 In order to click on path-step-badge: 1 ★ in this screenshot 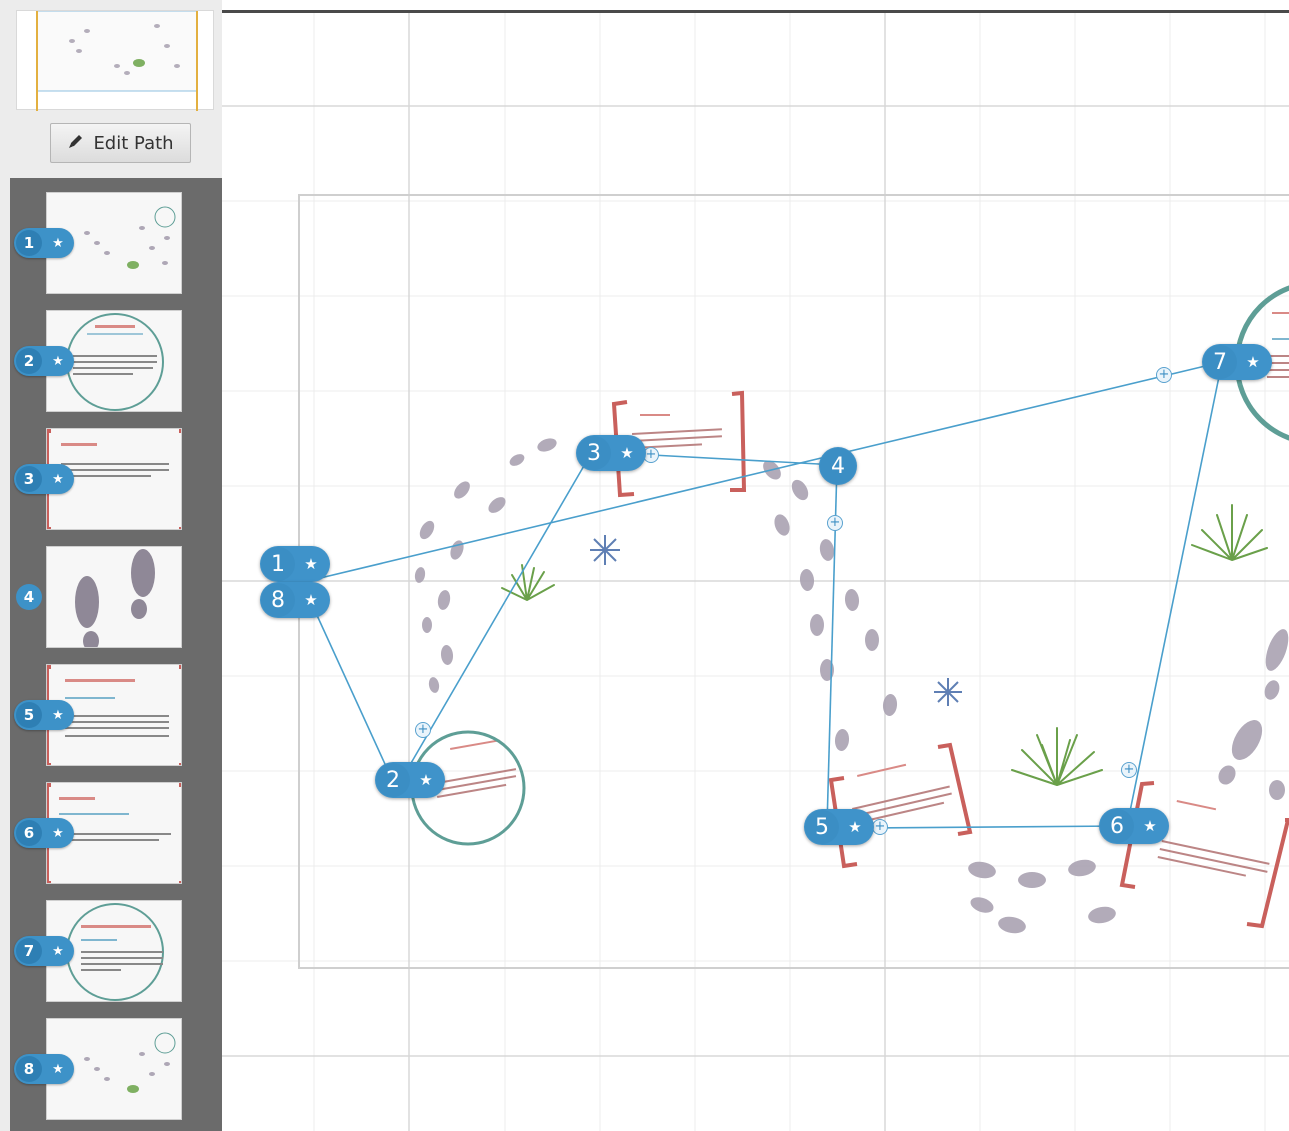, I will do `click(44, 243)`.